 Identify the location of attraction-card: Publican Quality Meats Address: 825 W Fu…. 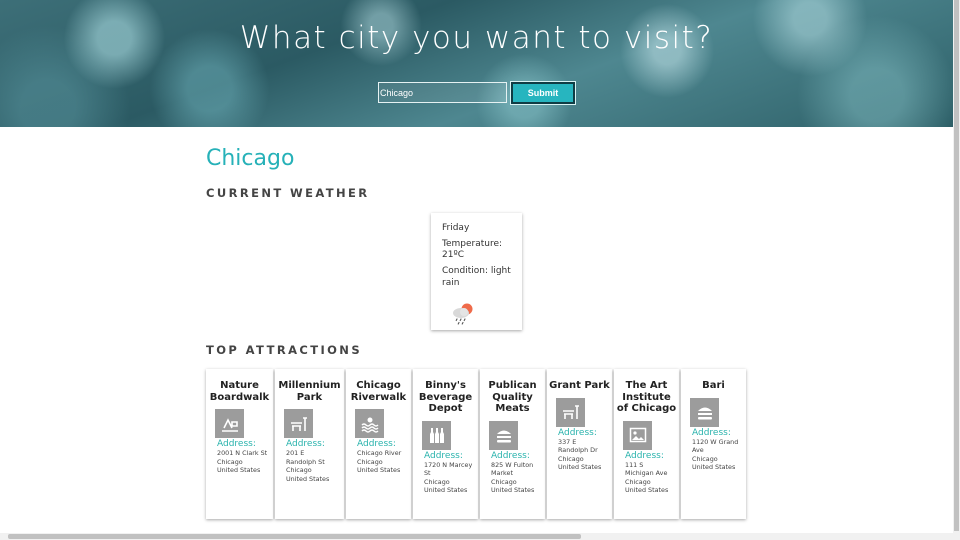
(512, 444).